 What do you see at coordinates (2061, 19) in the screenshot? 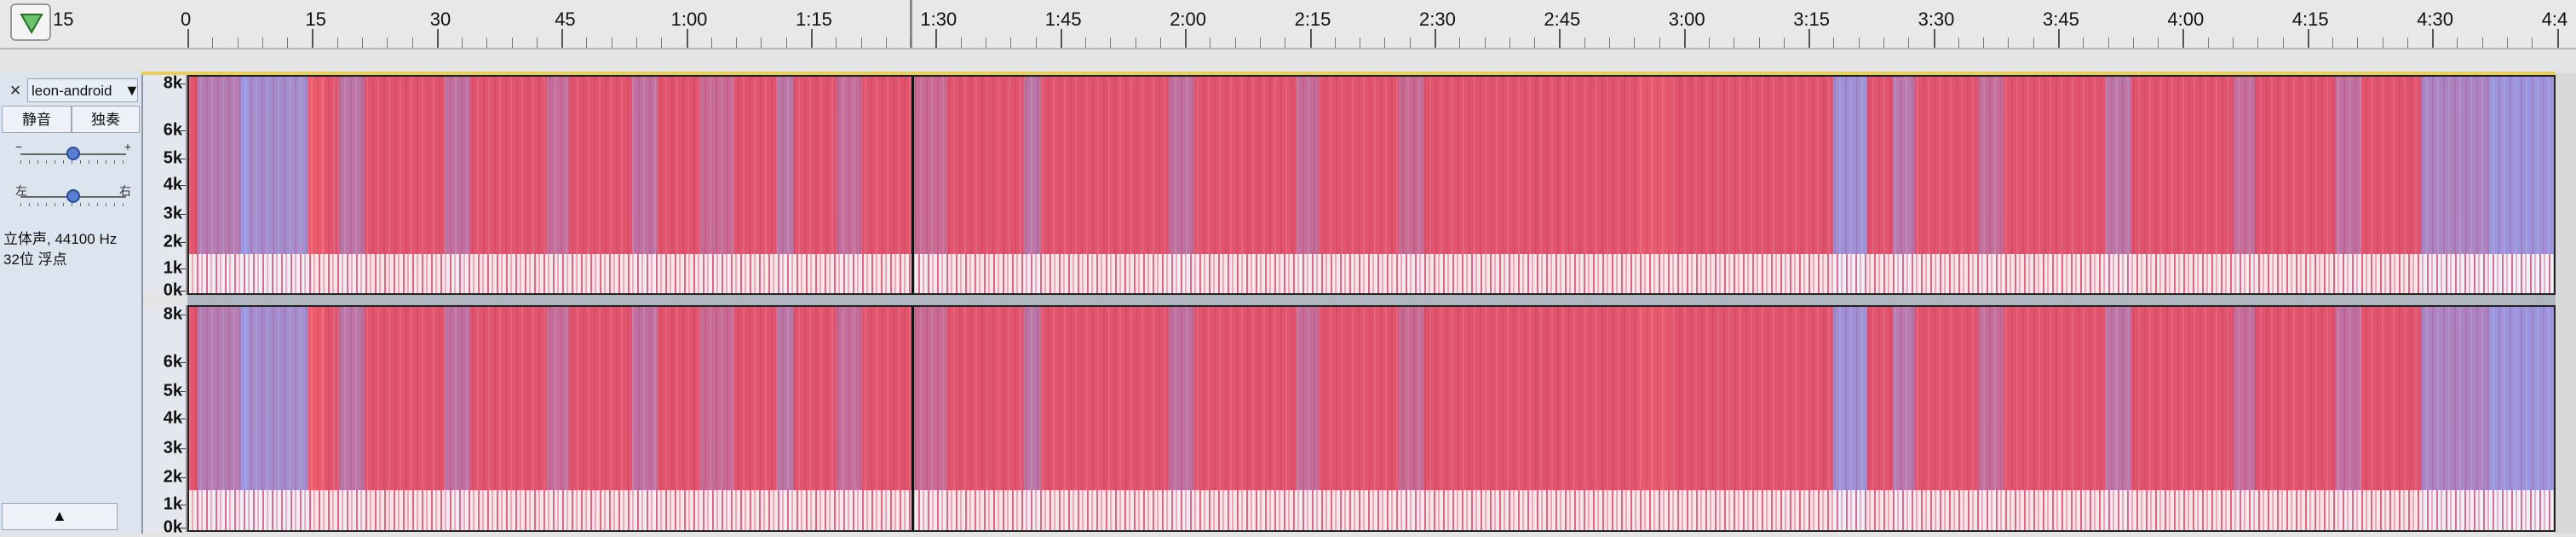
I see `ruler-label: 3:45` at bounding box center [2061, 19].